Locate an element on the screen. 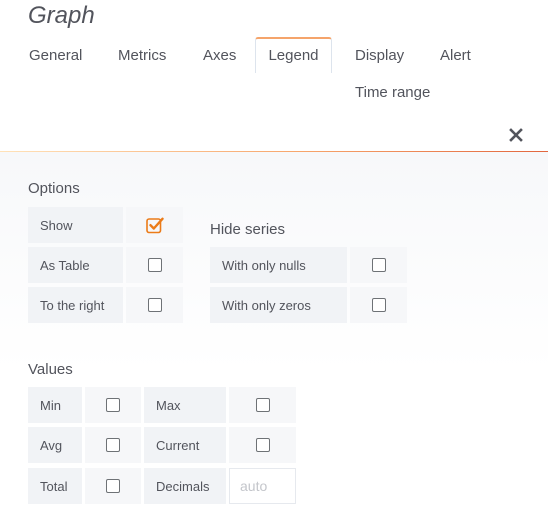 The width and height of the screenshot is (548, 517). show-cell is located at coordinates (154, 225).